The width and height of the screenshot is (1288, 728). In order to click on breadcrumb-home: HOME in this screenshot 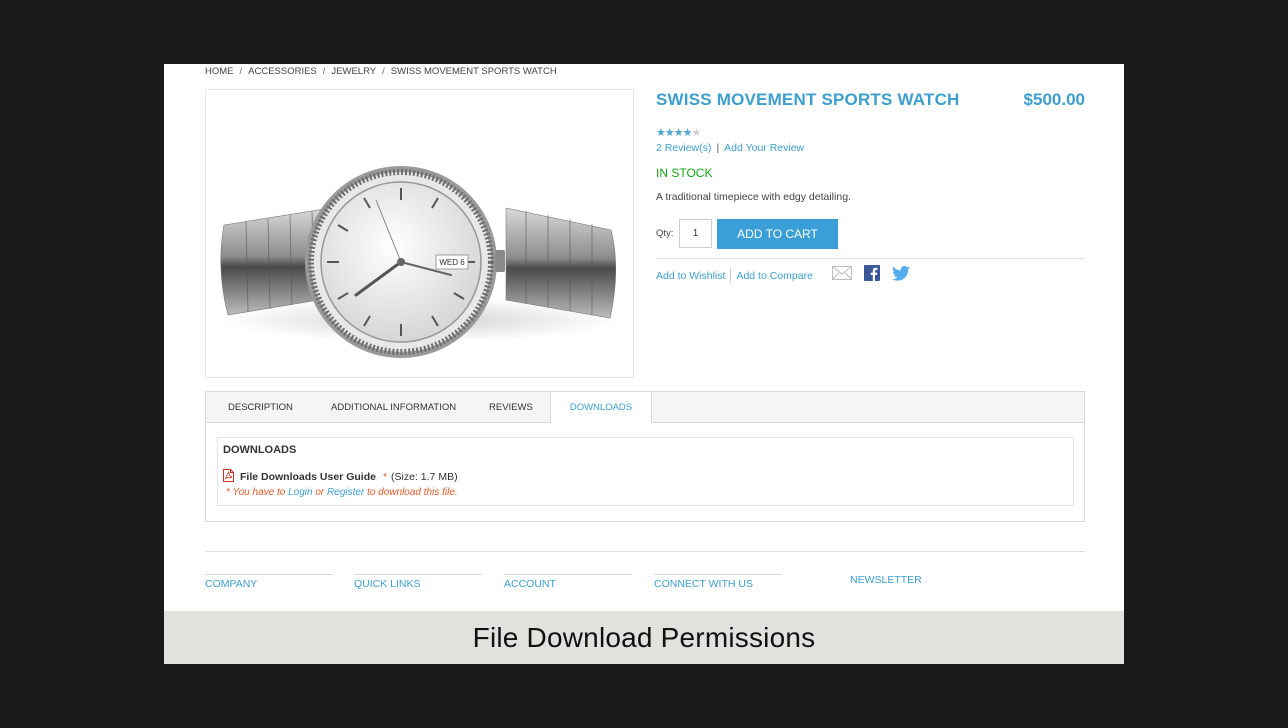, I will do `click(219, 71)`.